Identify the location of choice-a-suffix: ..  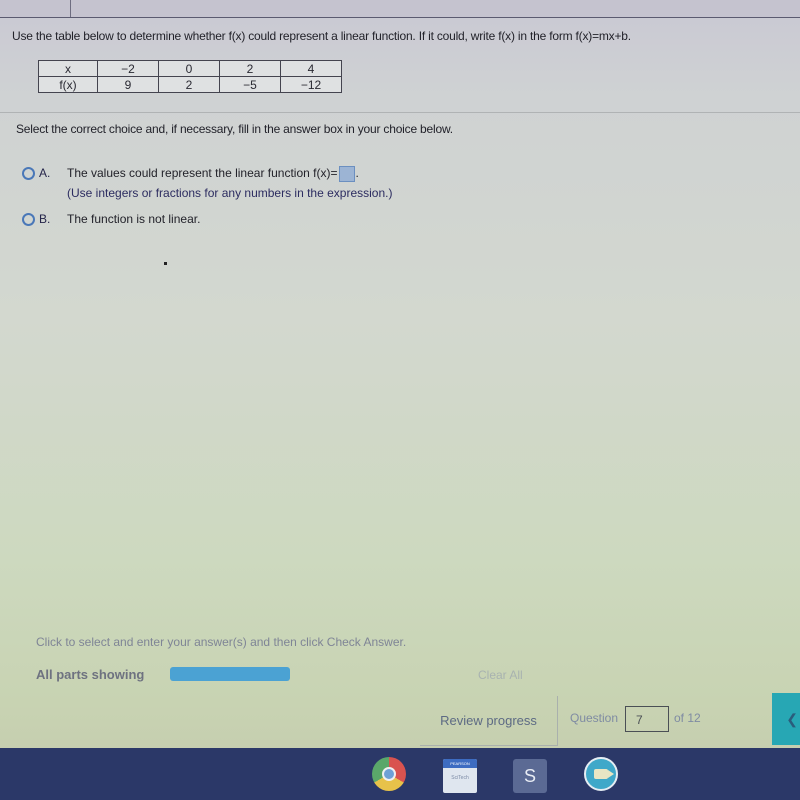
(357, 173).